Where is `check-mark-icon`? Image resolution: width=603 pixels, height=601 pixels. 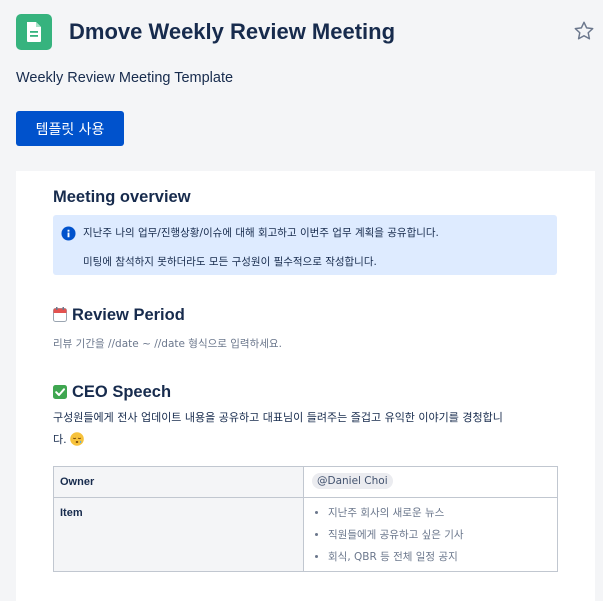 check-mark-icon is located at coordinates (60, 394).